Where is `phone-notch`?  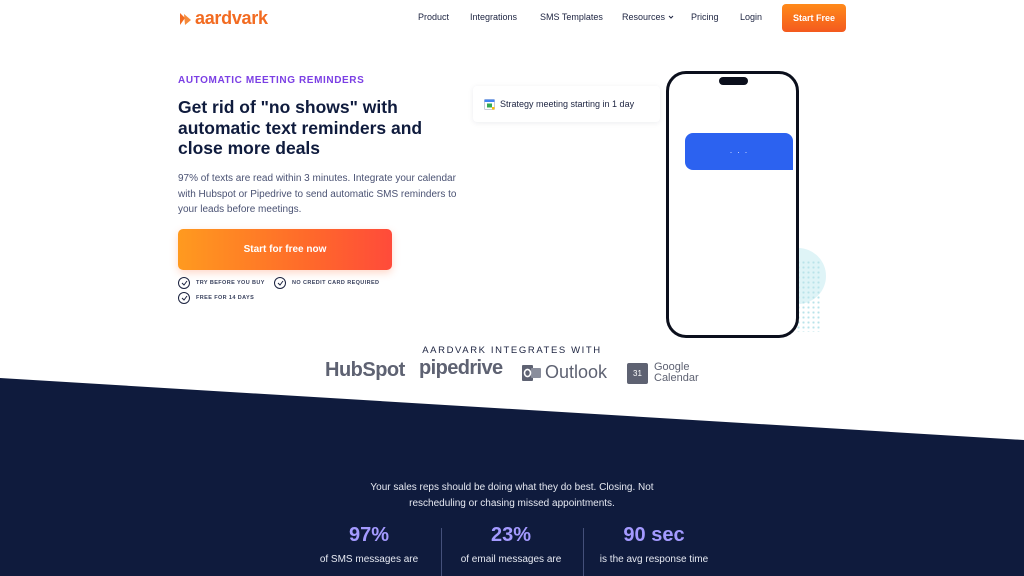
phone-notch is located at coordinates (733, 81).